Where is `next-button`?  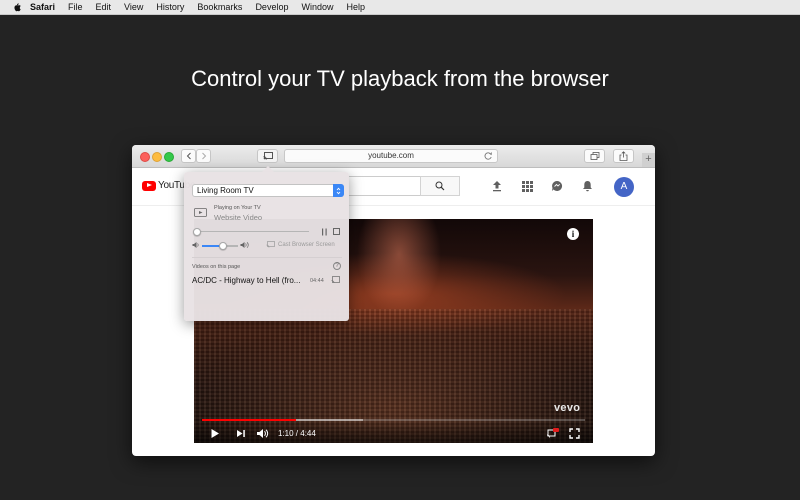 next-button is located at coordinates (241, 433).